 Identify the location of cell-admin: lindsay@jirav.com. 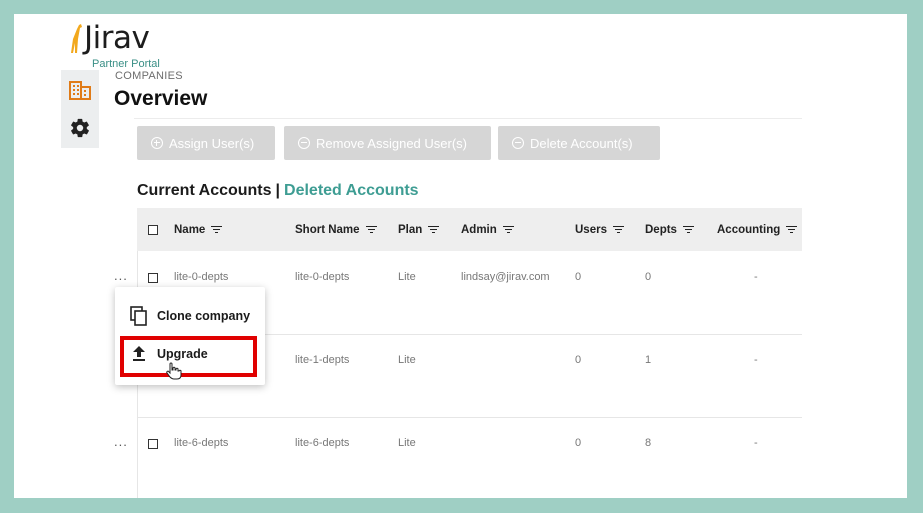
(505, 277).